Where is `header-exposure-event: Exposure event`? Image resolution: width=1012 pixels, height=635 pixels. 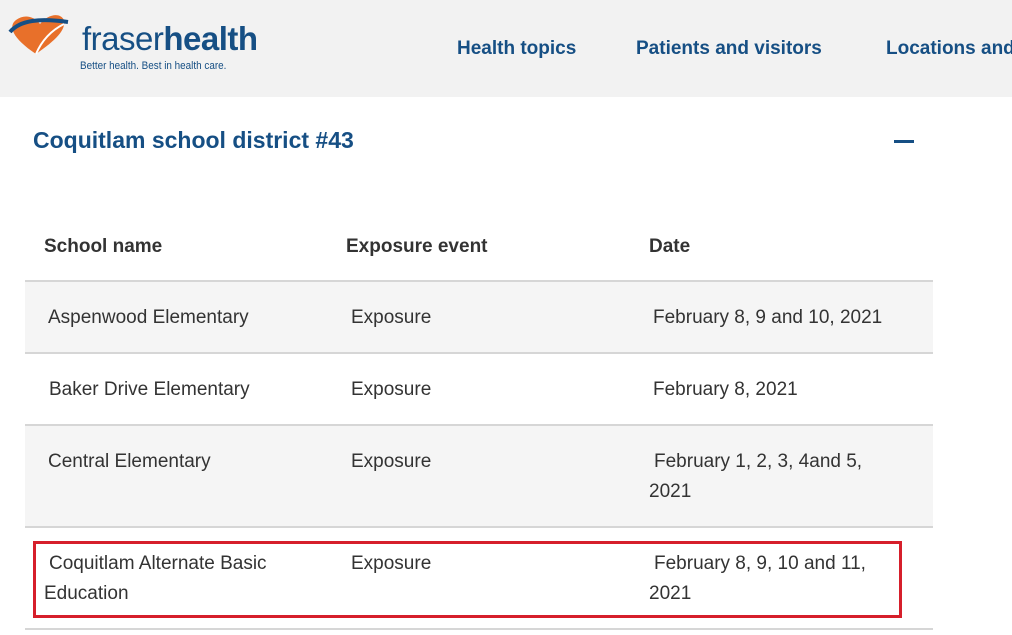
header-exposure-event: Exposure event is located at coordinates (417, 246).